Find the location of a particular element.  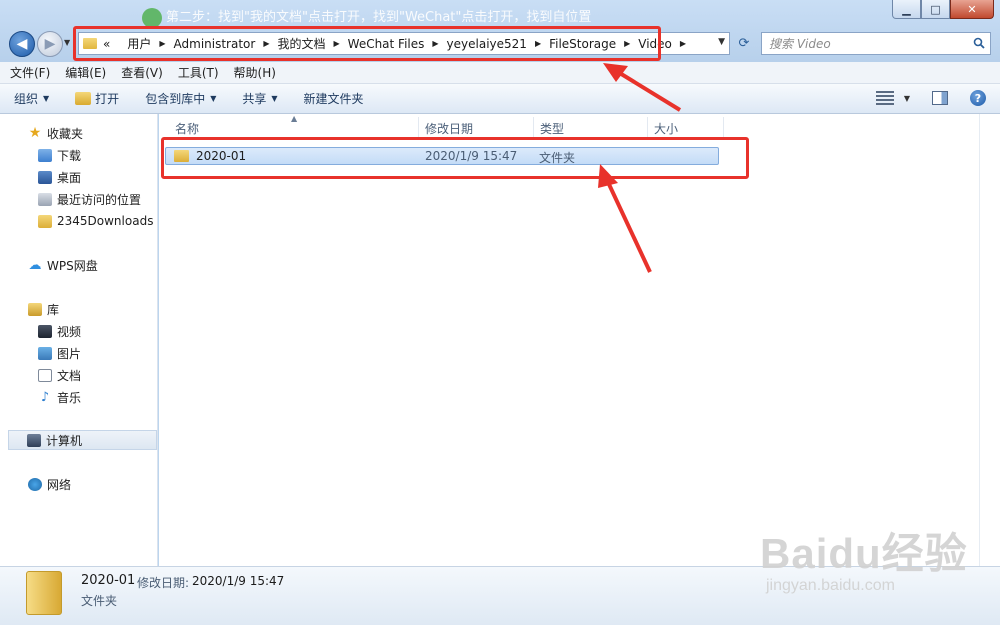

breadcrumb-filestorage: FileStorage is located at coordinates (582, 44).